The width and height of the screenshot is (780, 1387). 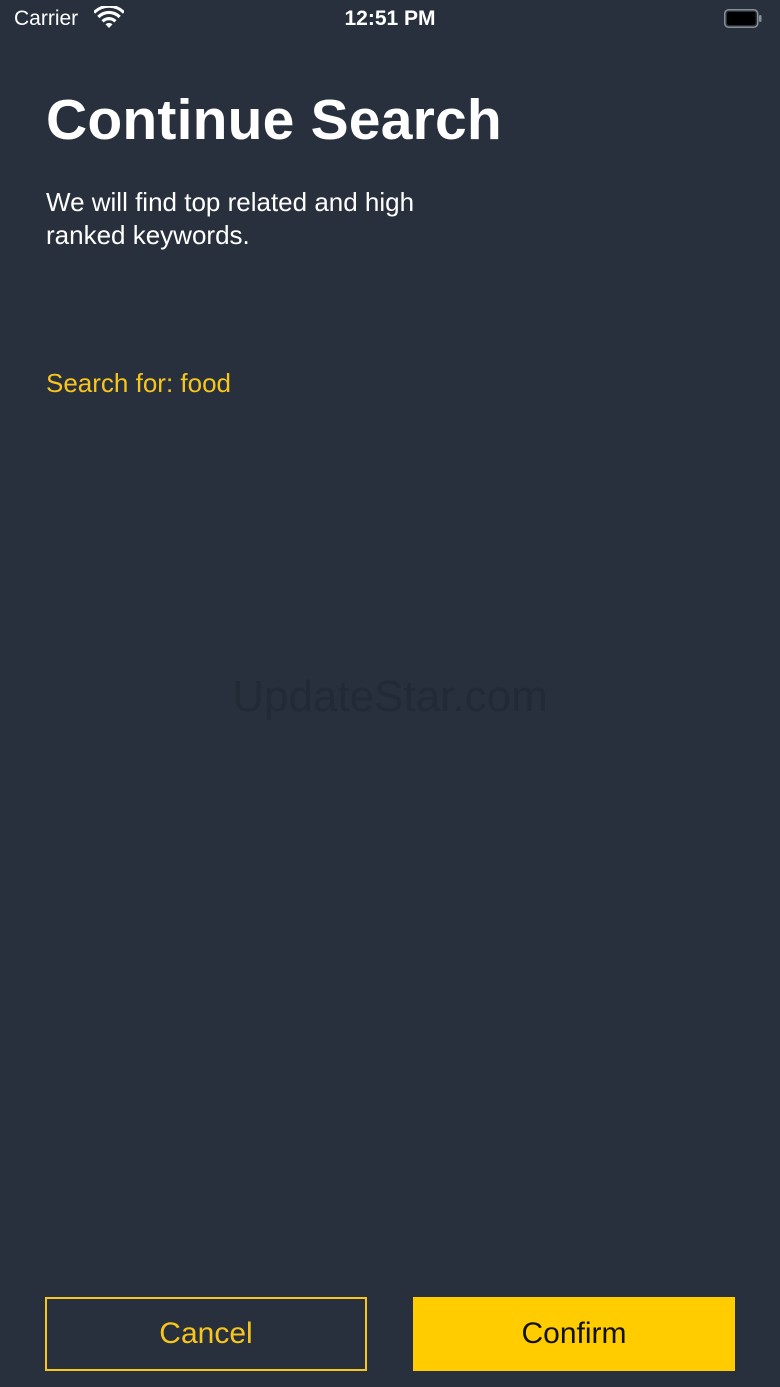 I want to click on page-title: Continue Search, so click(x=274, y=120).